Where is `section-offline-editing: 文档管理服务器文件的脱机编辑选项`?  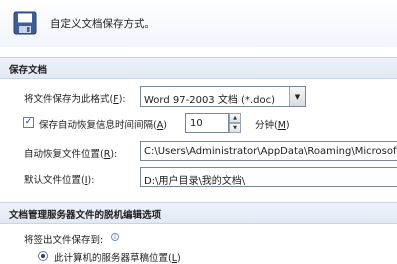 section-offline-editing: 文档管理服务器文件的脱机编辑选项 is located at coordinates (198, 213).